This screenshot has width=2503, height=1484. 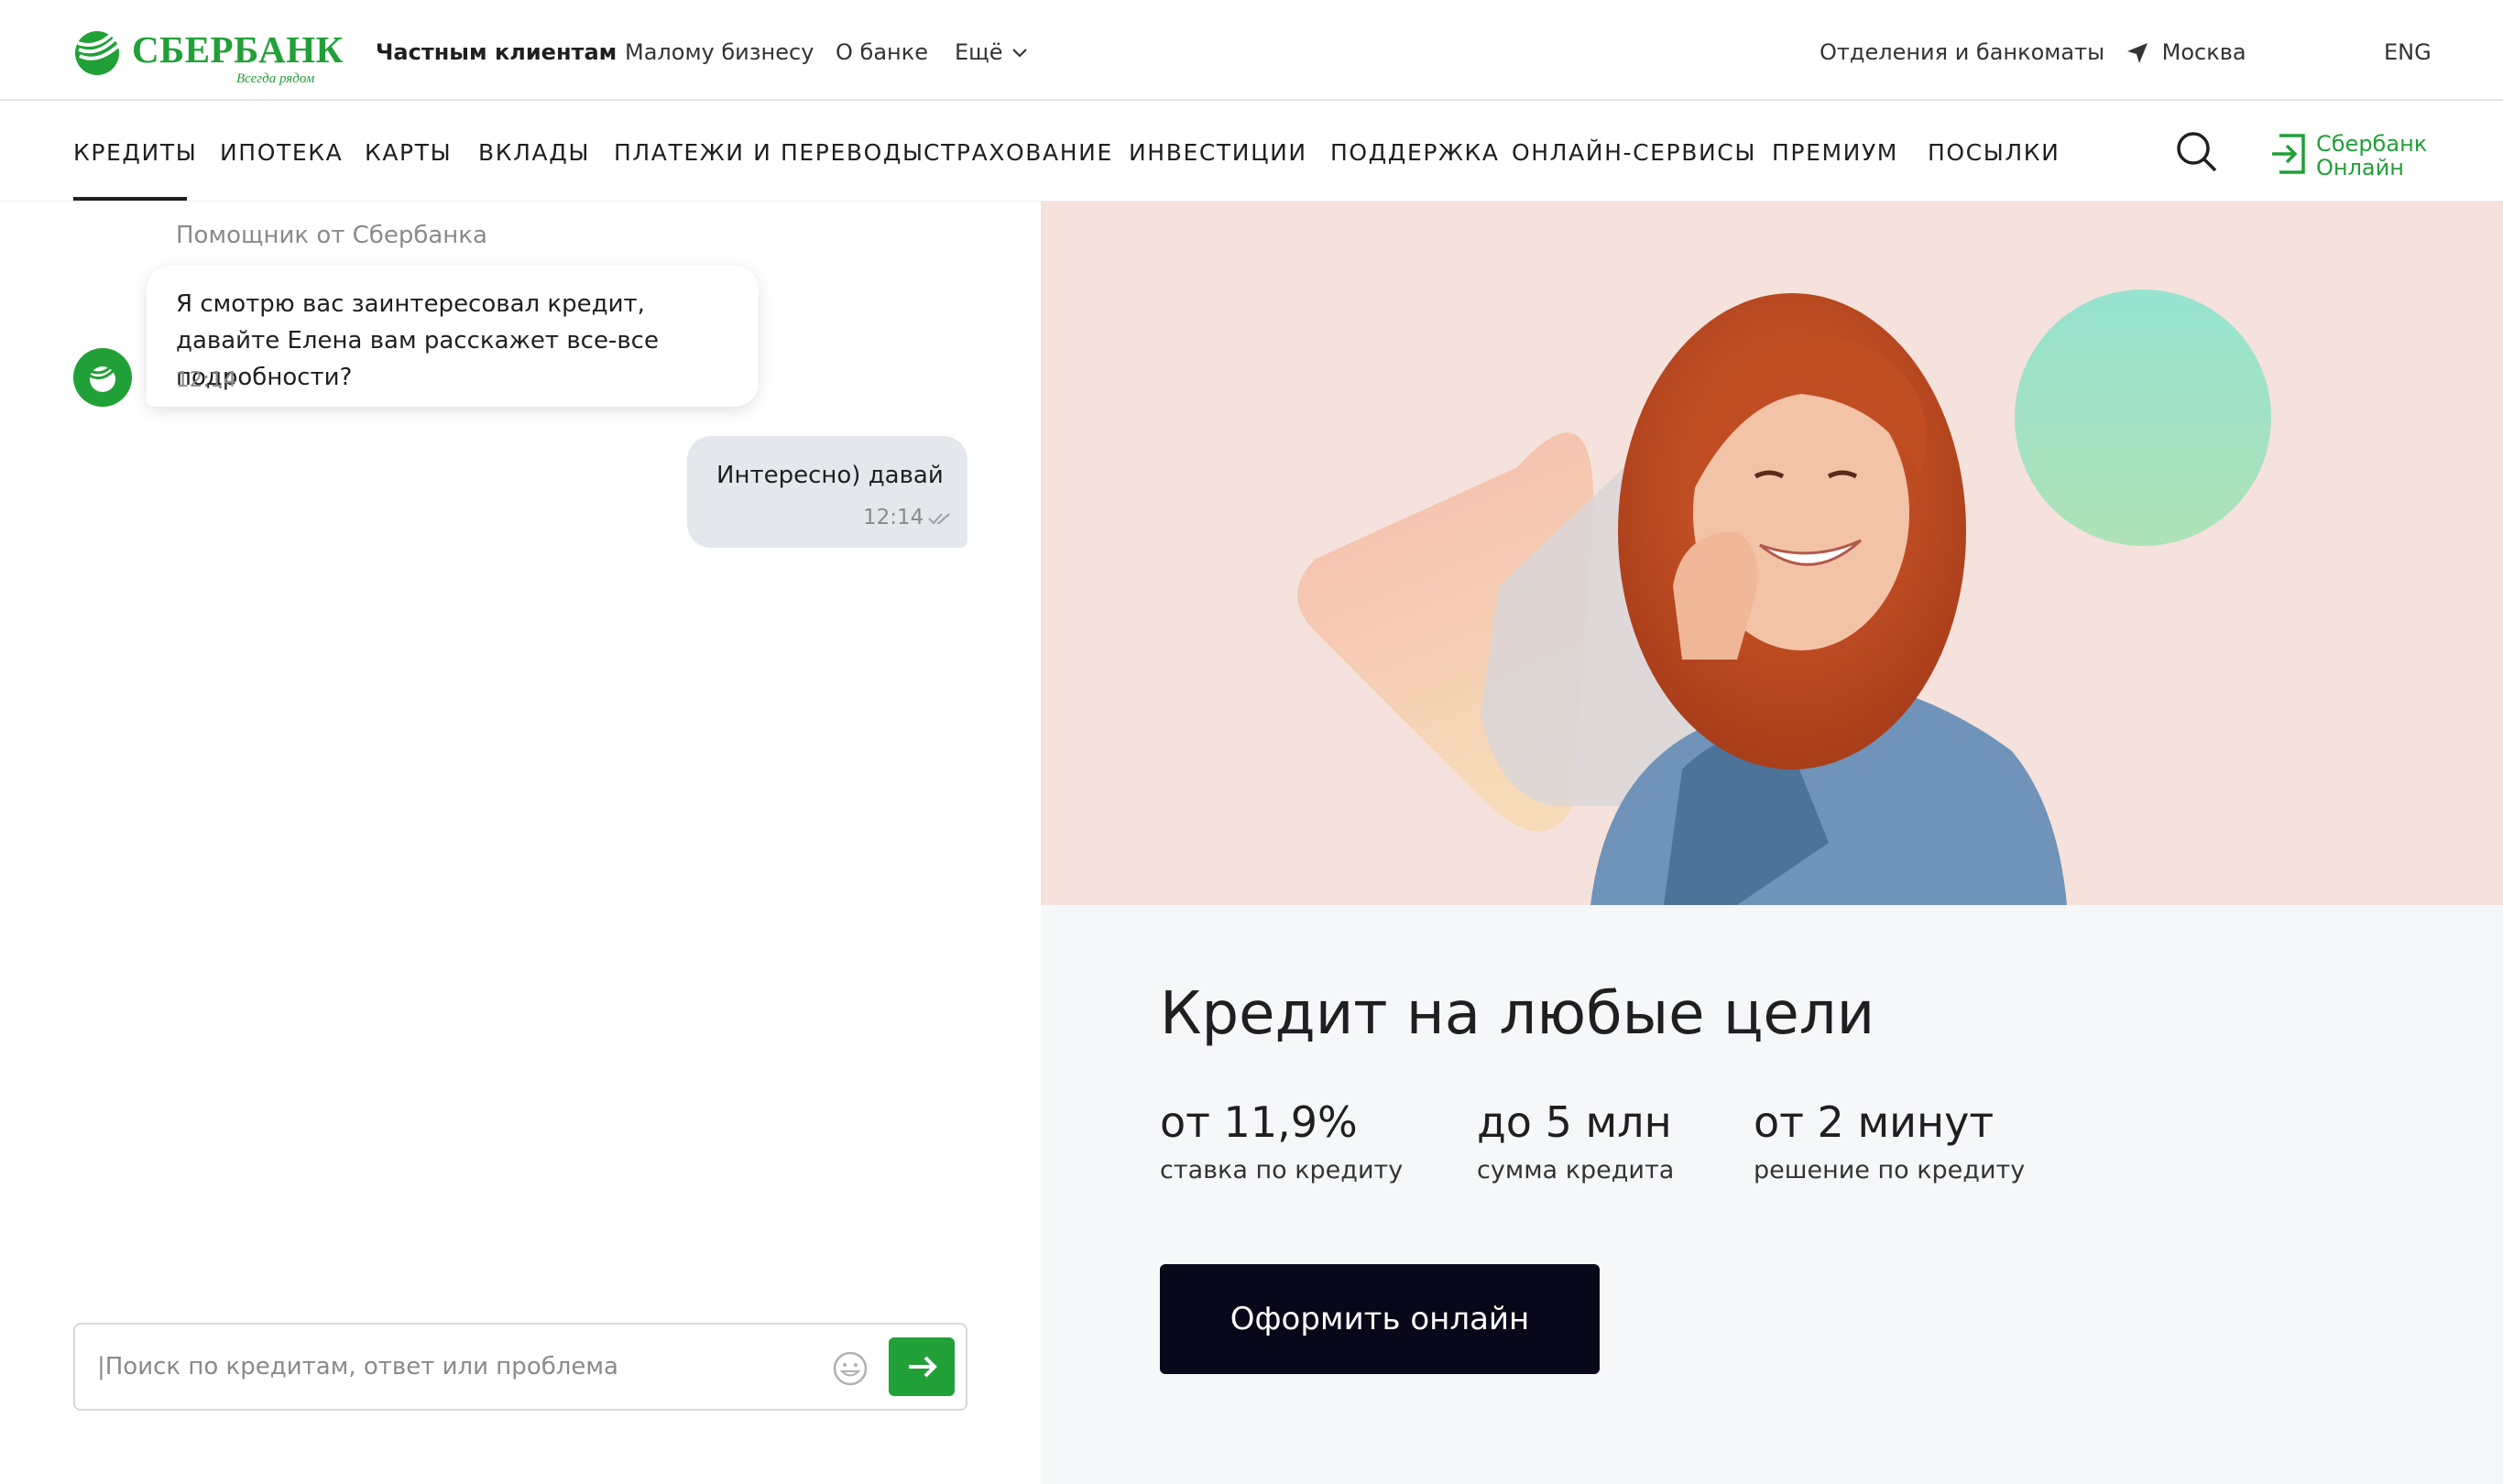 I want to click on bot-avatar-icon, so click(x=103, y=377).